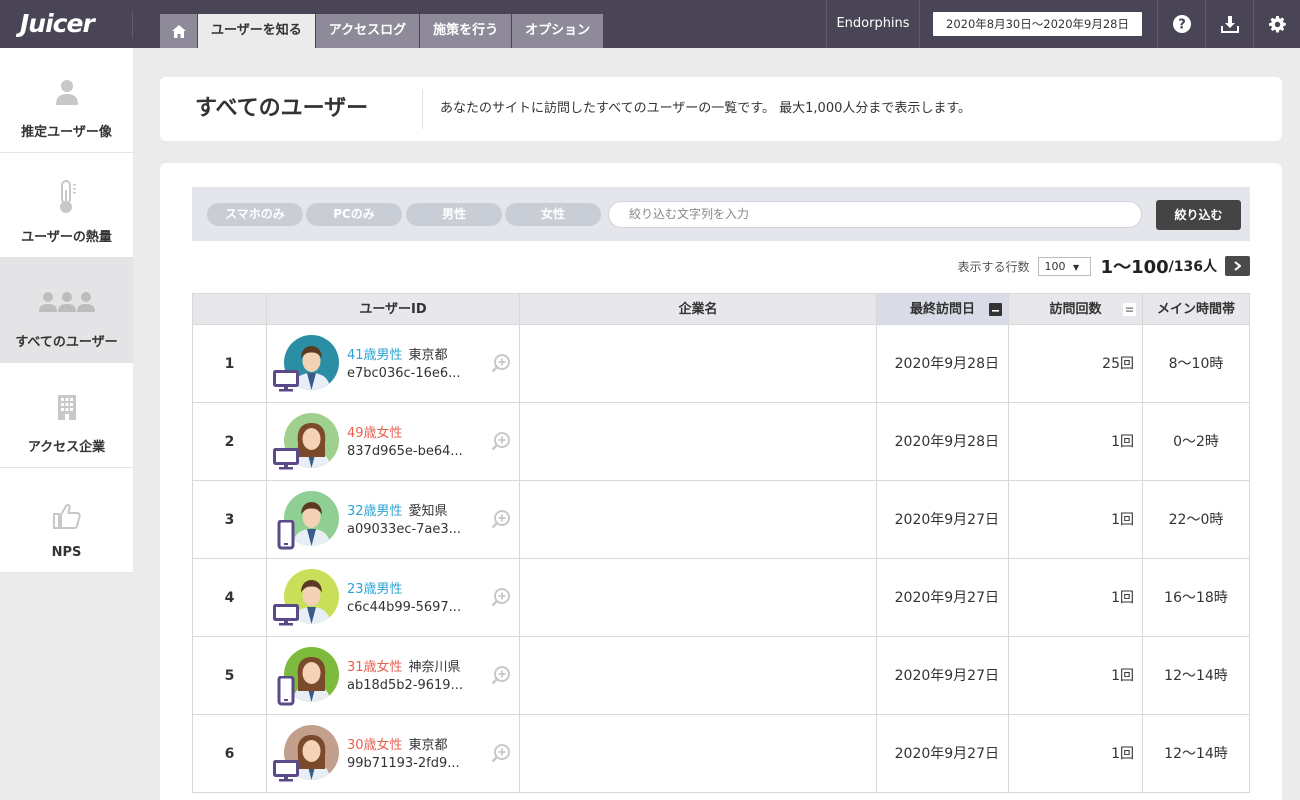 The width and height of the screenshot is (1300, 800). What do you see at coordinates (286, 536) in the screenshot?
I see `smartphone-icon` at bounding box center [286, 536].